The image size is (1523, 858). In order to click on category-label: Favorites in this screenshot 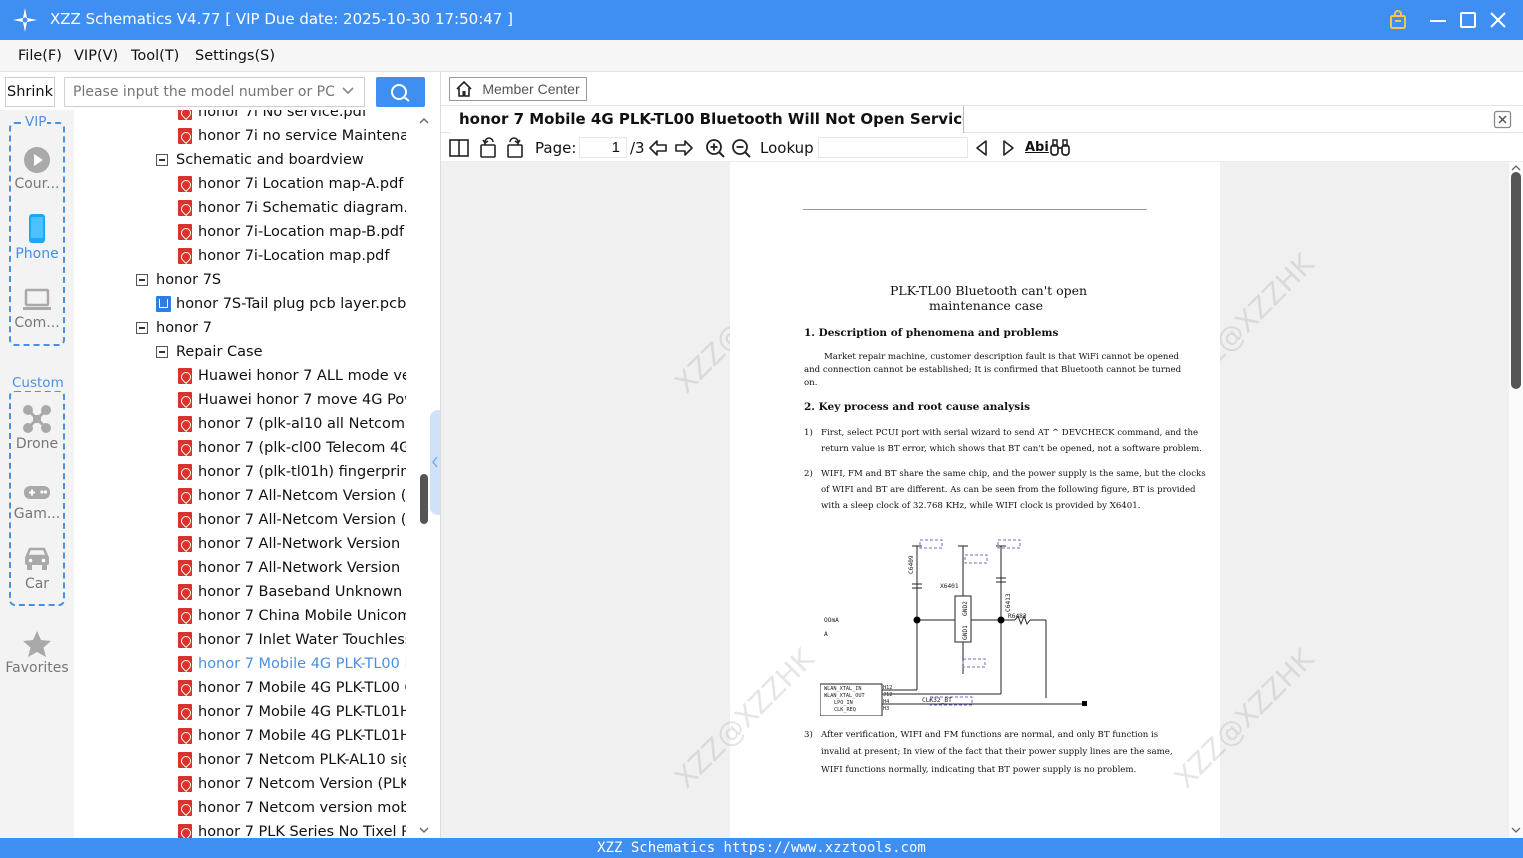, I will do `click(37, 668)`.